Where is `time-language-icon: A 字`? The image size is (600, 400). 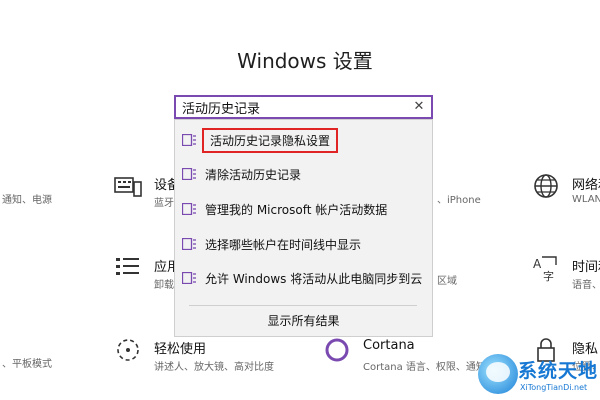
time-language-icon: A 字 is located at coordinates (545, 269).